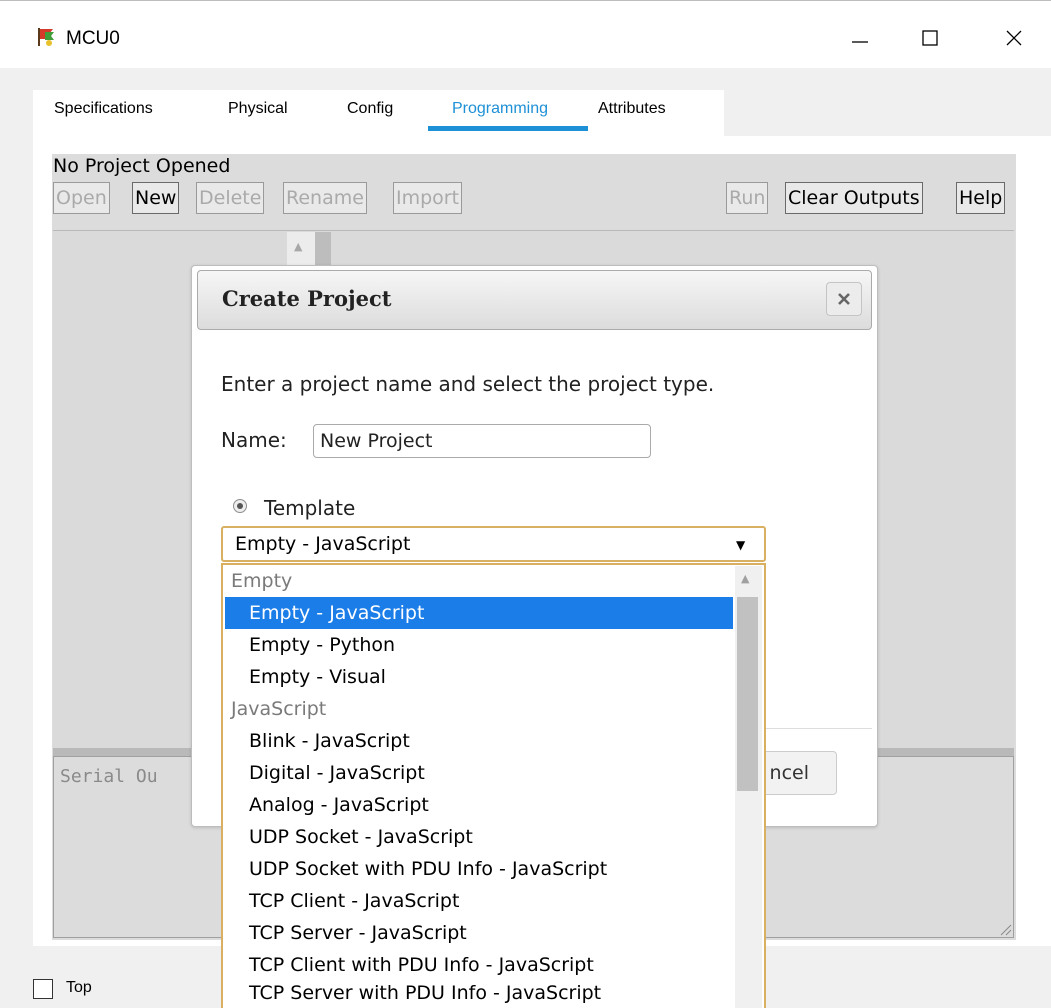 Image resolution: width=1051 pixels, height=1008 pixels. What do you see at coordinates (740, 545) in the screenshot?
I see `dropdown-arrow-icon: ▼` at bounding box center [740, 545].